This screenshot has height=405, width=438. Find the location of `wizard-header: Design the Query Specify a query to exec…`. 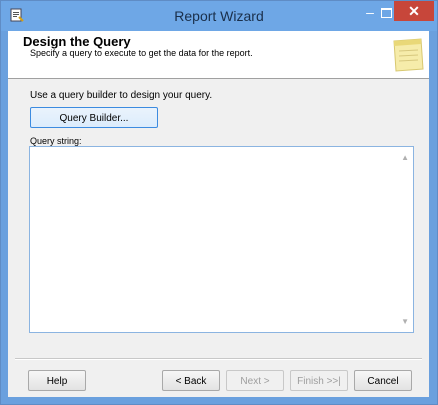

wizard-header: Design the Query Specify a query to exec… is located at coordinates (218, 55).